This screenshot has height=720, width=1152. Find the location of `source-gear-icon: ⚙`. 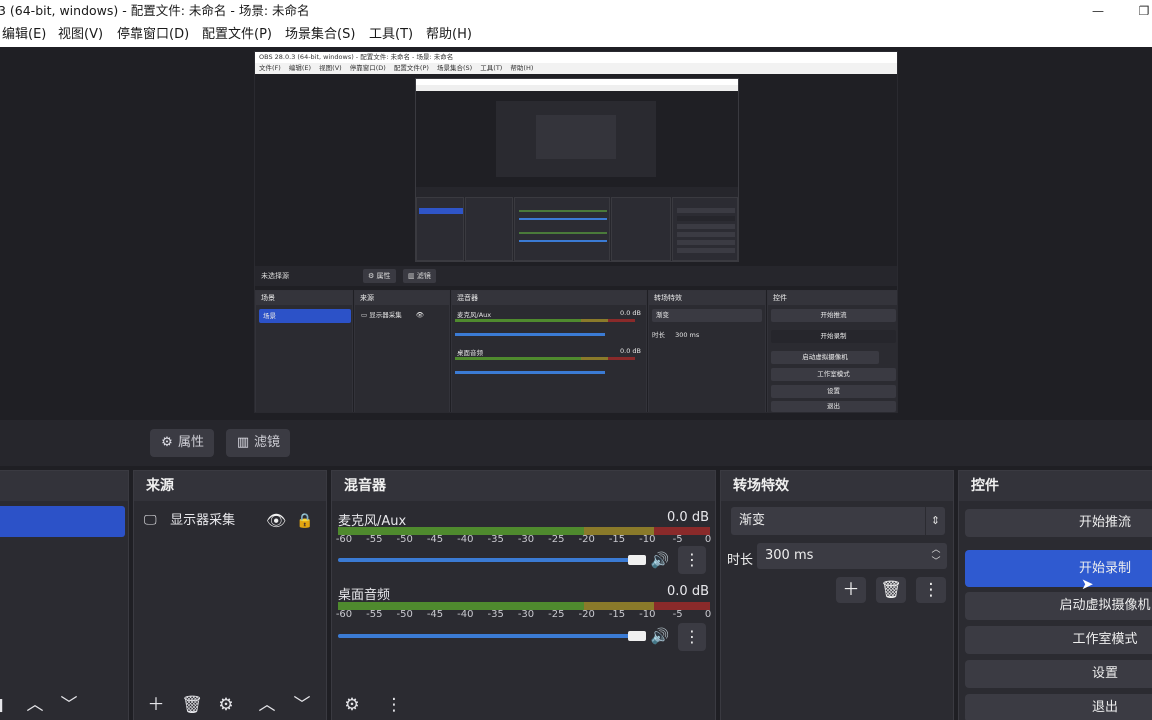

source-gear-icon: ⚙ is located at coordinates (226, 705).